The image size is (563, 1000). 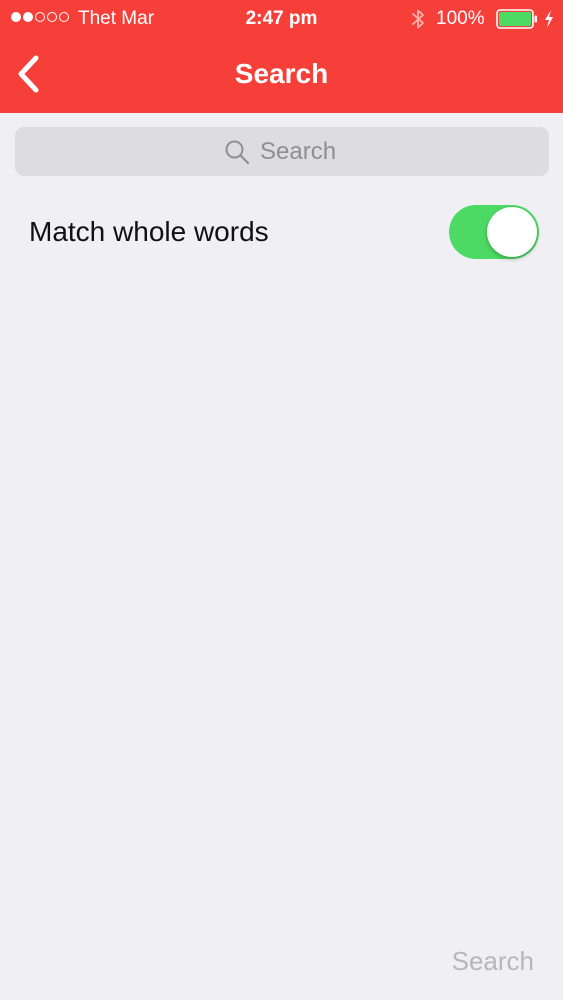 I want to click on match-whole-words-label: Match whole words, so click(x=149, y=231).